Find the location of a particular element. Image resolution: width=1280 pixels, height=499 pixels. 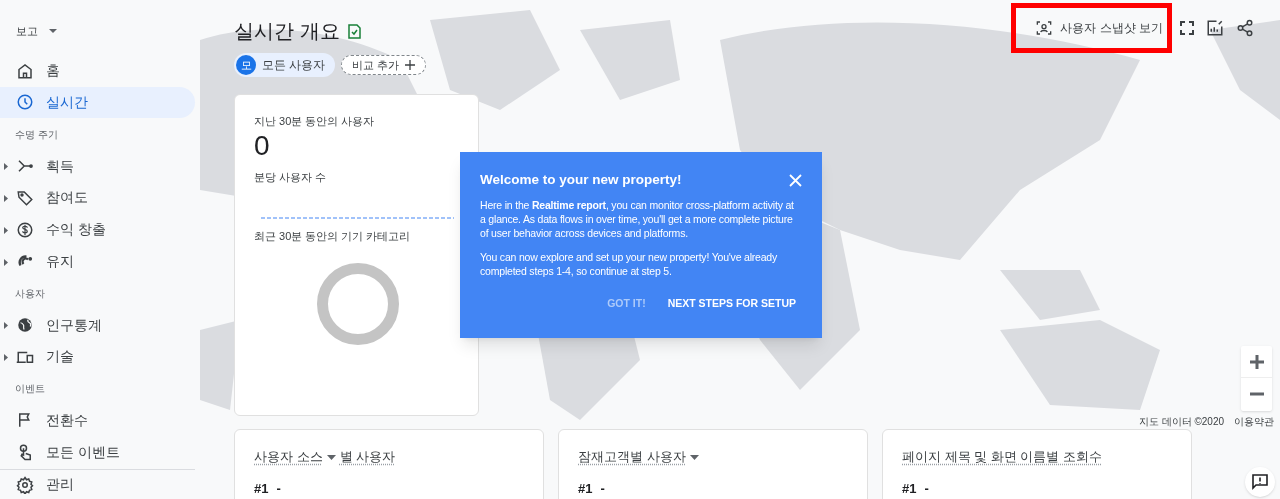

segment-chip: 모 모든 사용자 is located at coordinates (285, 65).